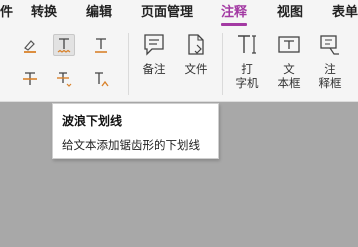 Image resolution: width=358 pixels, height=247 pixels. I want to click on tab-view: 视图, so click(290, 14).